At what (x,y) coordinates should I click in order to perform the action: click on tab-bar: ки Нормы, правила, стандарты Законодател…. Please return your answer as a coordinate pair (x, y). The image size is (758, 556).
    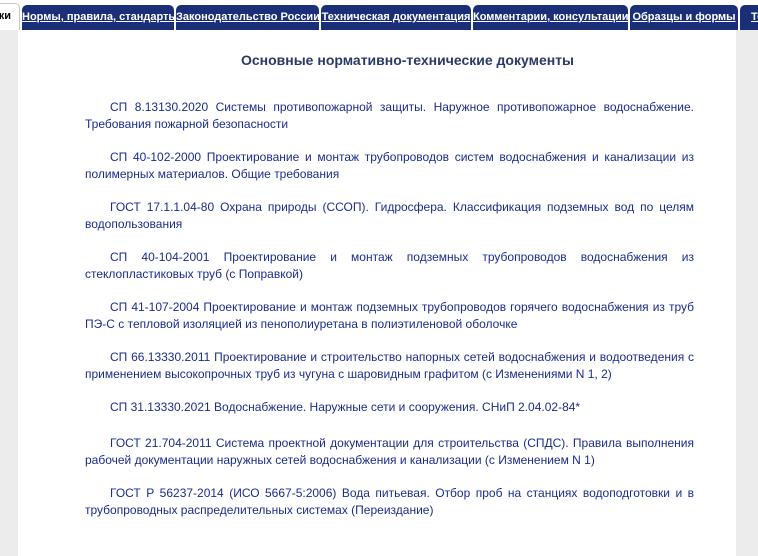
    Looking at the image, I should click on (379, 15).